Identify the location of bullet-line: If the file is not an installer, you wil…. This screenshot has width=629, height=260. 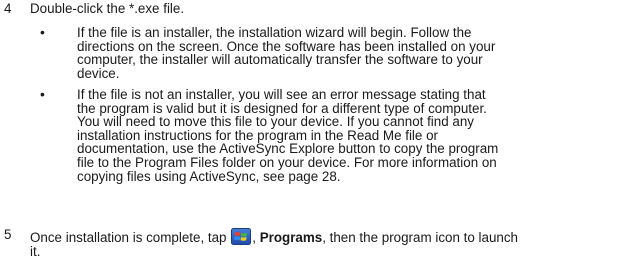
(281, 94).